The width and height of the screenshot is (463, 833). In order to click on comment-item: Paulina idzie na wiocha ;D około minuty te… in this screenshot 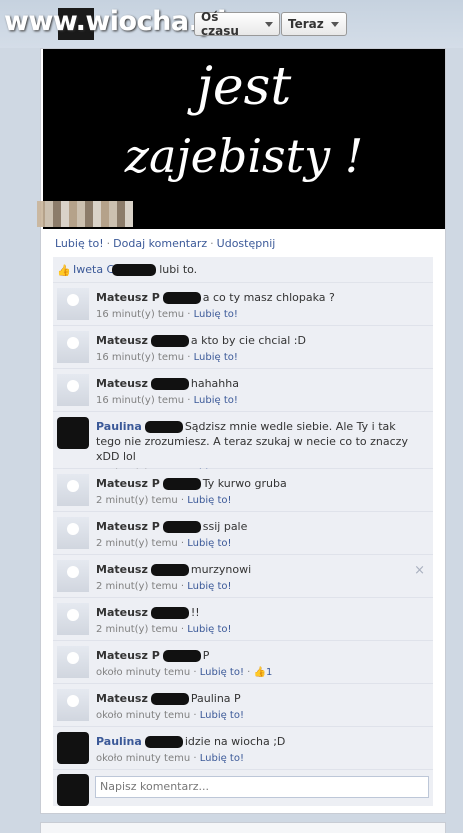, I will do `click(243, 748)`.